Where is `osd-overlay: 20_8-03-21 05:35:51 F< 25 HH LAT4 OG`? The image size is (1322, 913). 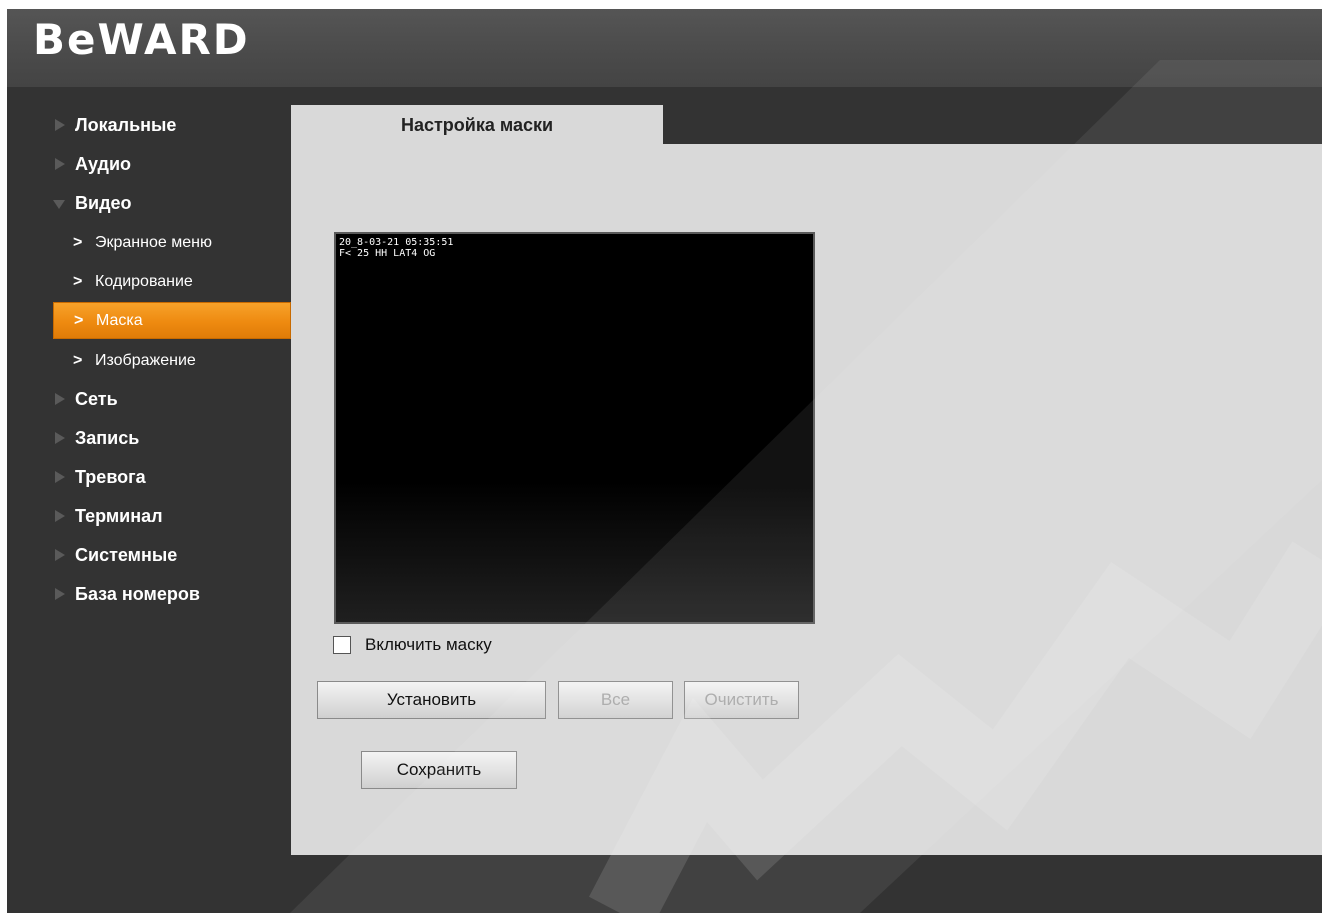 osd-overlay: 20_8-03-21 05:35:51 F< 25 HH LAT4 OG is located at coordinates (396, 248).